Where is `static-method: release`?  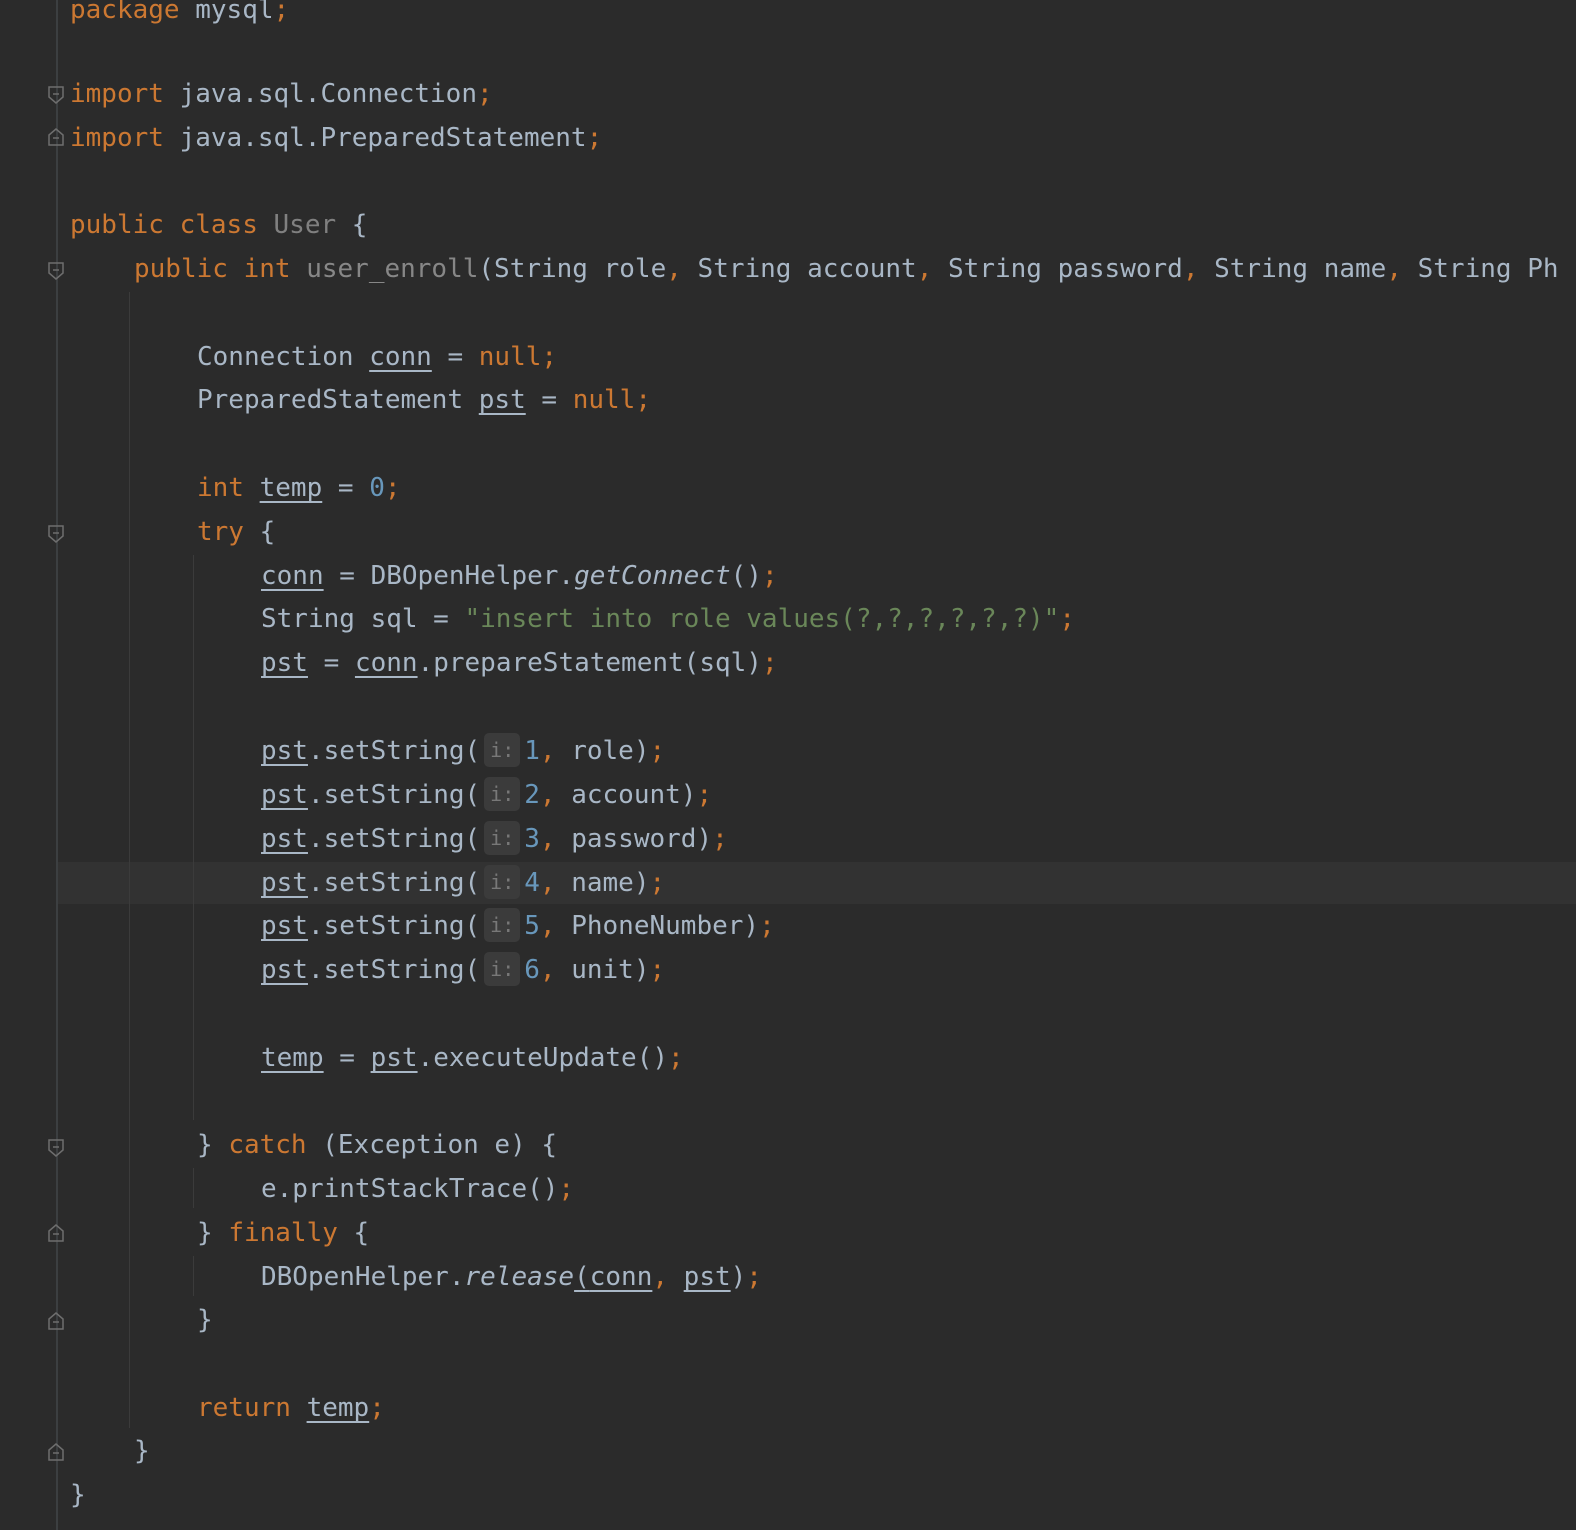 static-method: release is located at coordinates (519, 1277).